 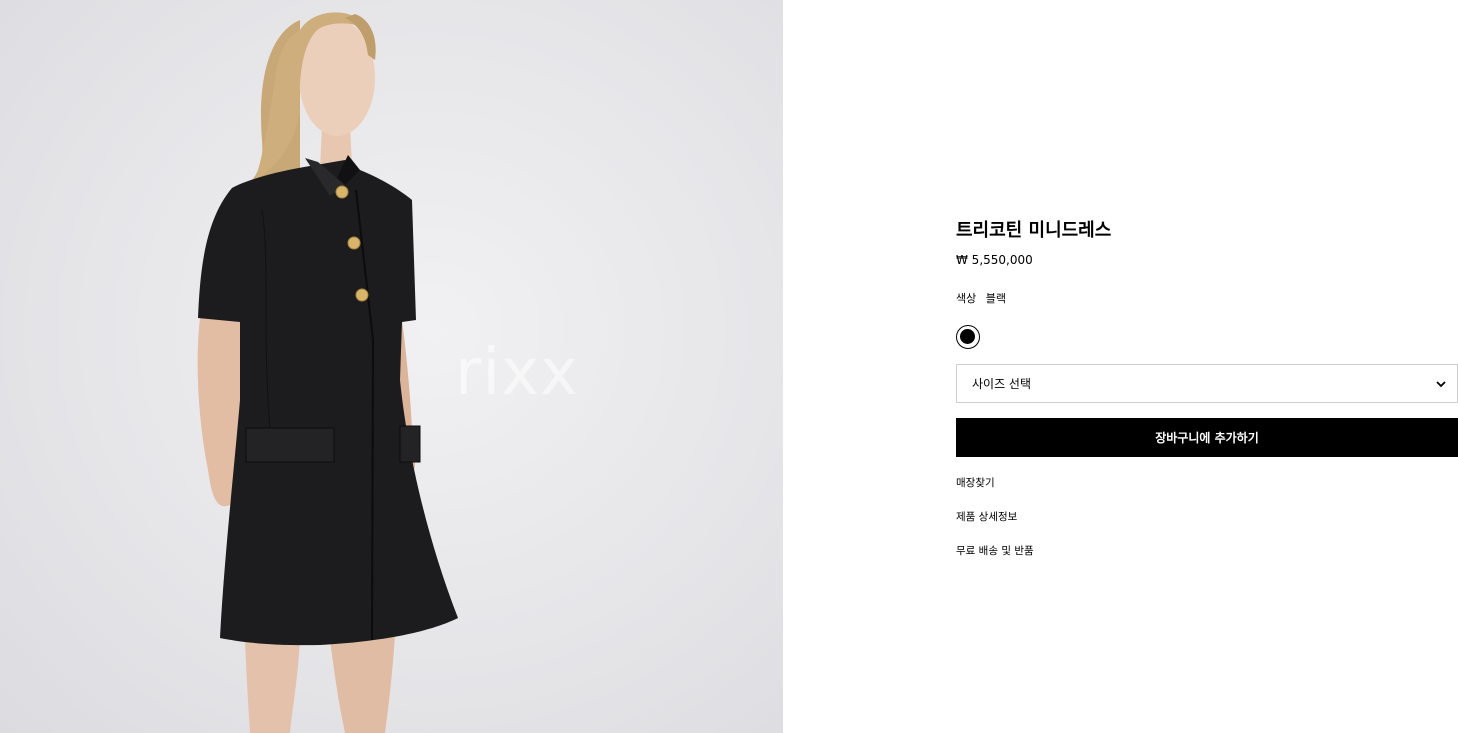 What do you see at coordinates (1207, 483) in the screenshot?
I see `store-locator-link: 매장찾기` at bounding box center [1207, 483].